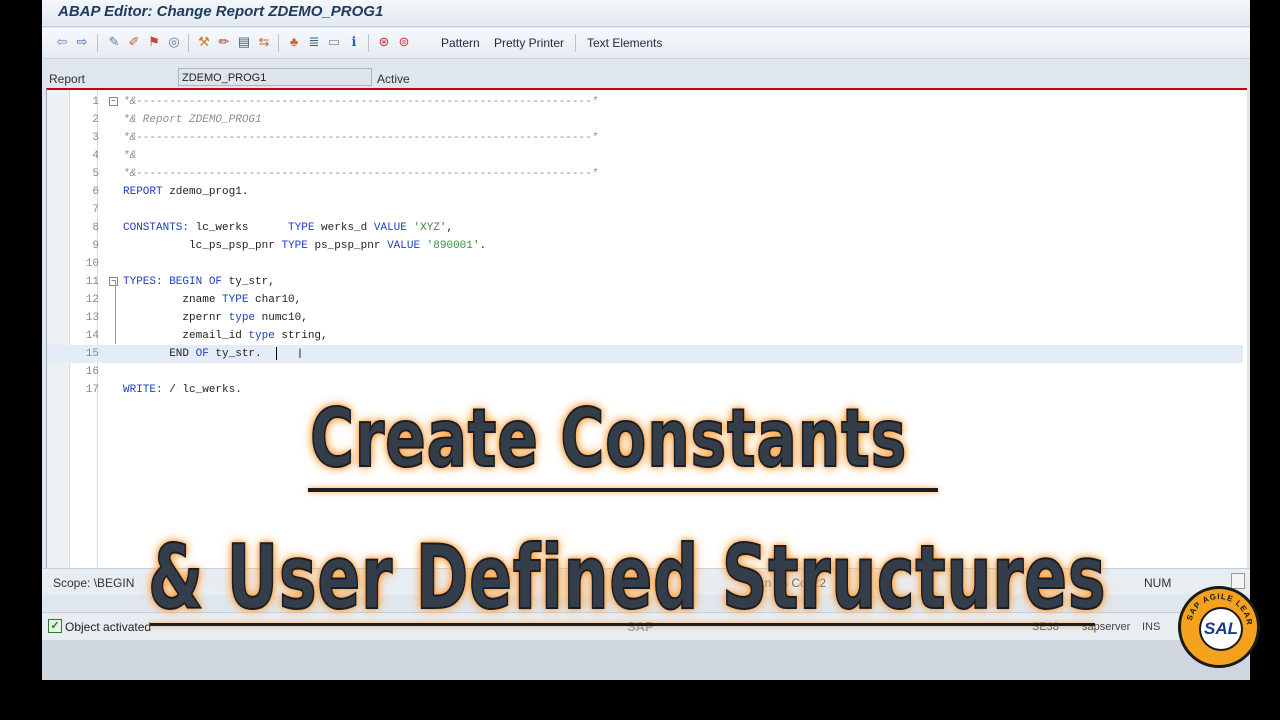 The width and height of the screenshot is (1280, 720). What do you see at coordinates (235, 354) in the screenshot?
I see `identifier: ty_str.` at bounding box center [235, 354].